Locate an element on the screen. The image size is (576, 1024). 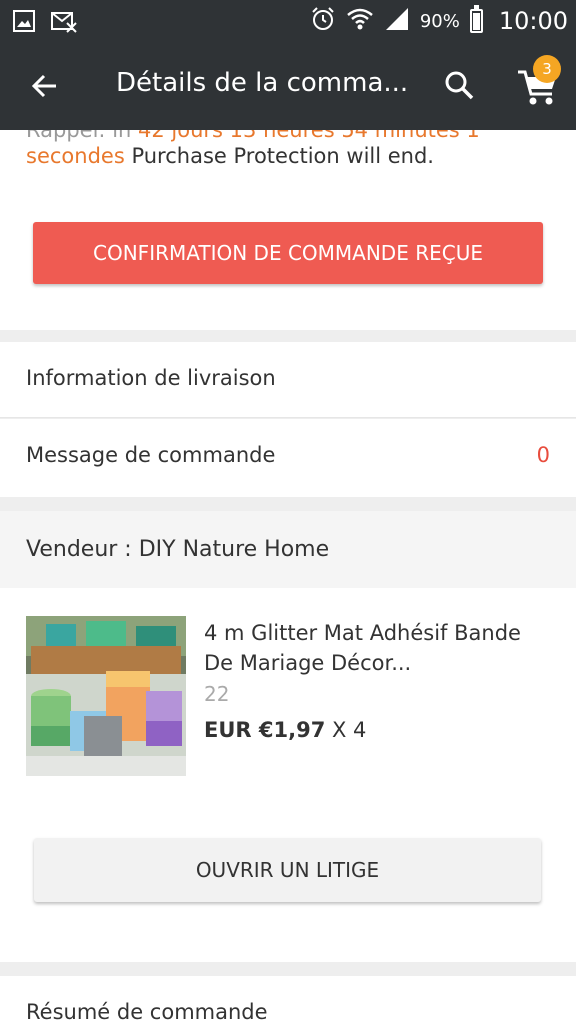
status-bar: 90% 10:00 is located at coordinates (288, 21).